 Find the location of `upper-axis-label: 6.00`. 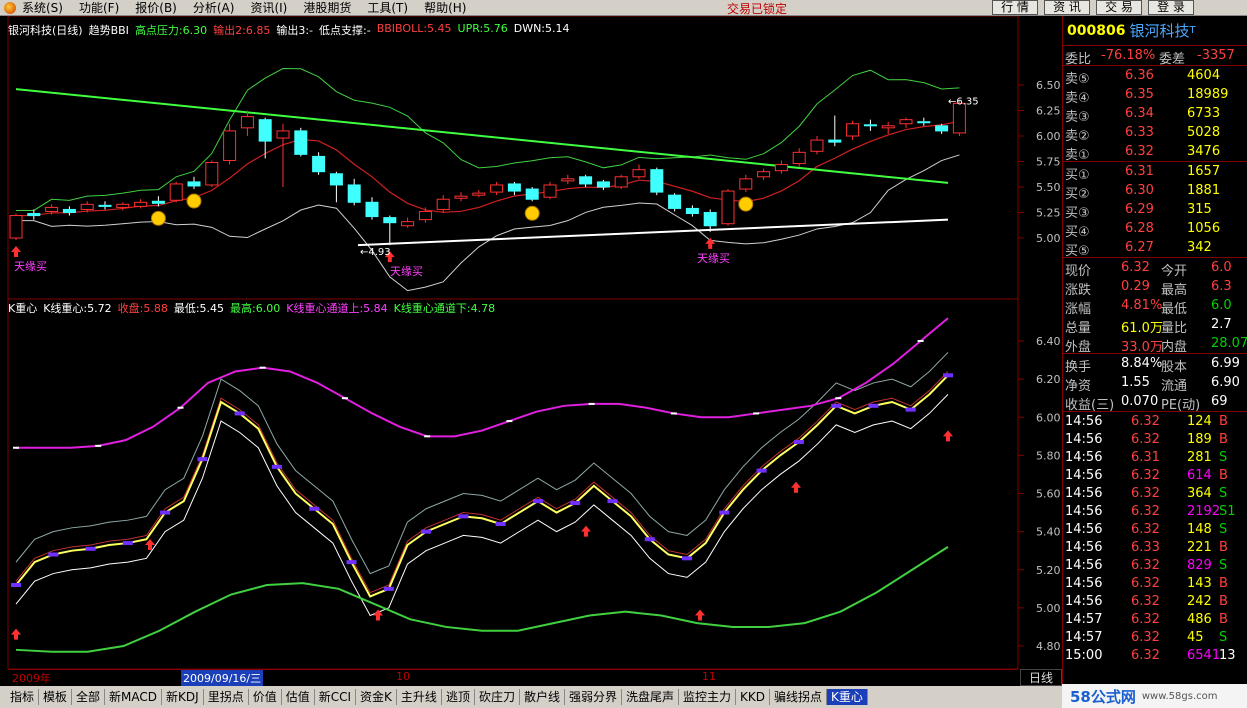

upper-axis-label: 6.00 is located at coordinates (1048, 136).